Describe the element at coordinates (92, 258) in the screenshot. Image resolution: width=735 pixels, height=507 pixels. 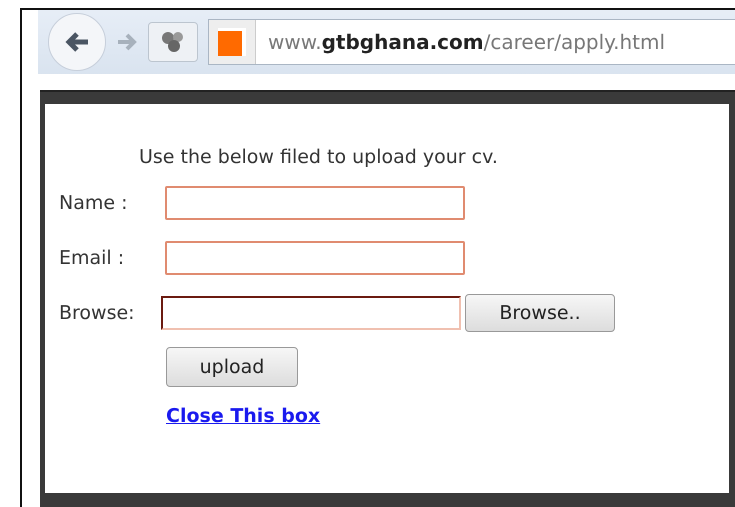
I see `field-label: Email :` at that location.